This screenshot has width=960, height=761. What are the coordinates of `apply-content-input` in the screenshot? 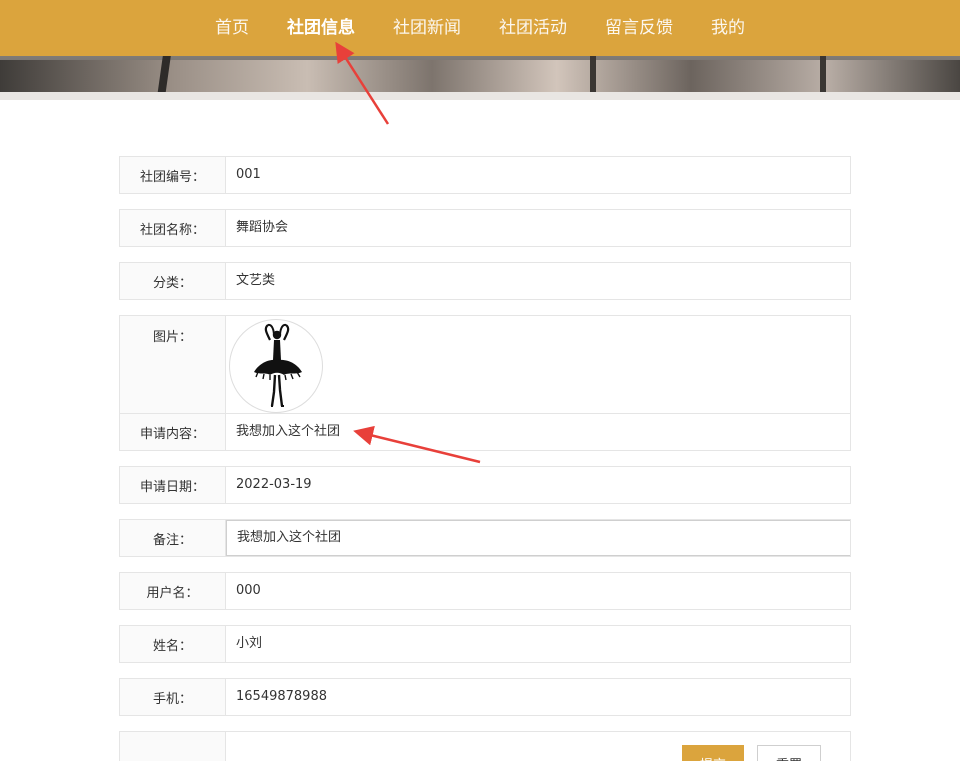 It's located at (538, 432).